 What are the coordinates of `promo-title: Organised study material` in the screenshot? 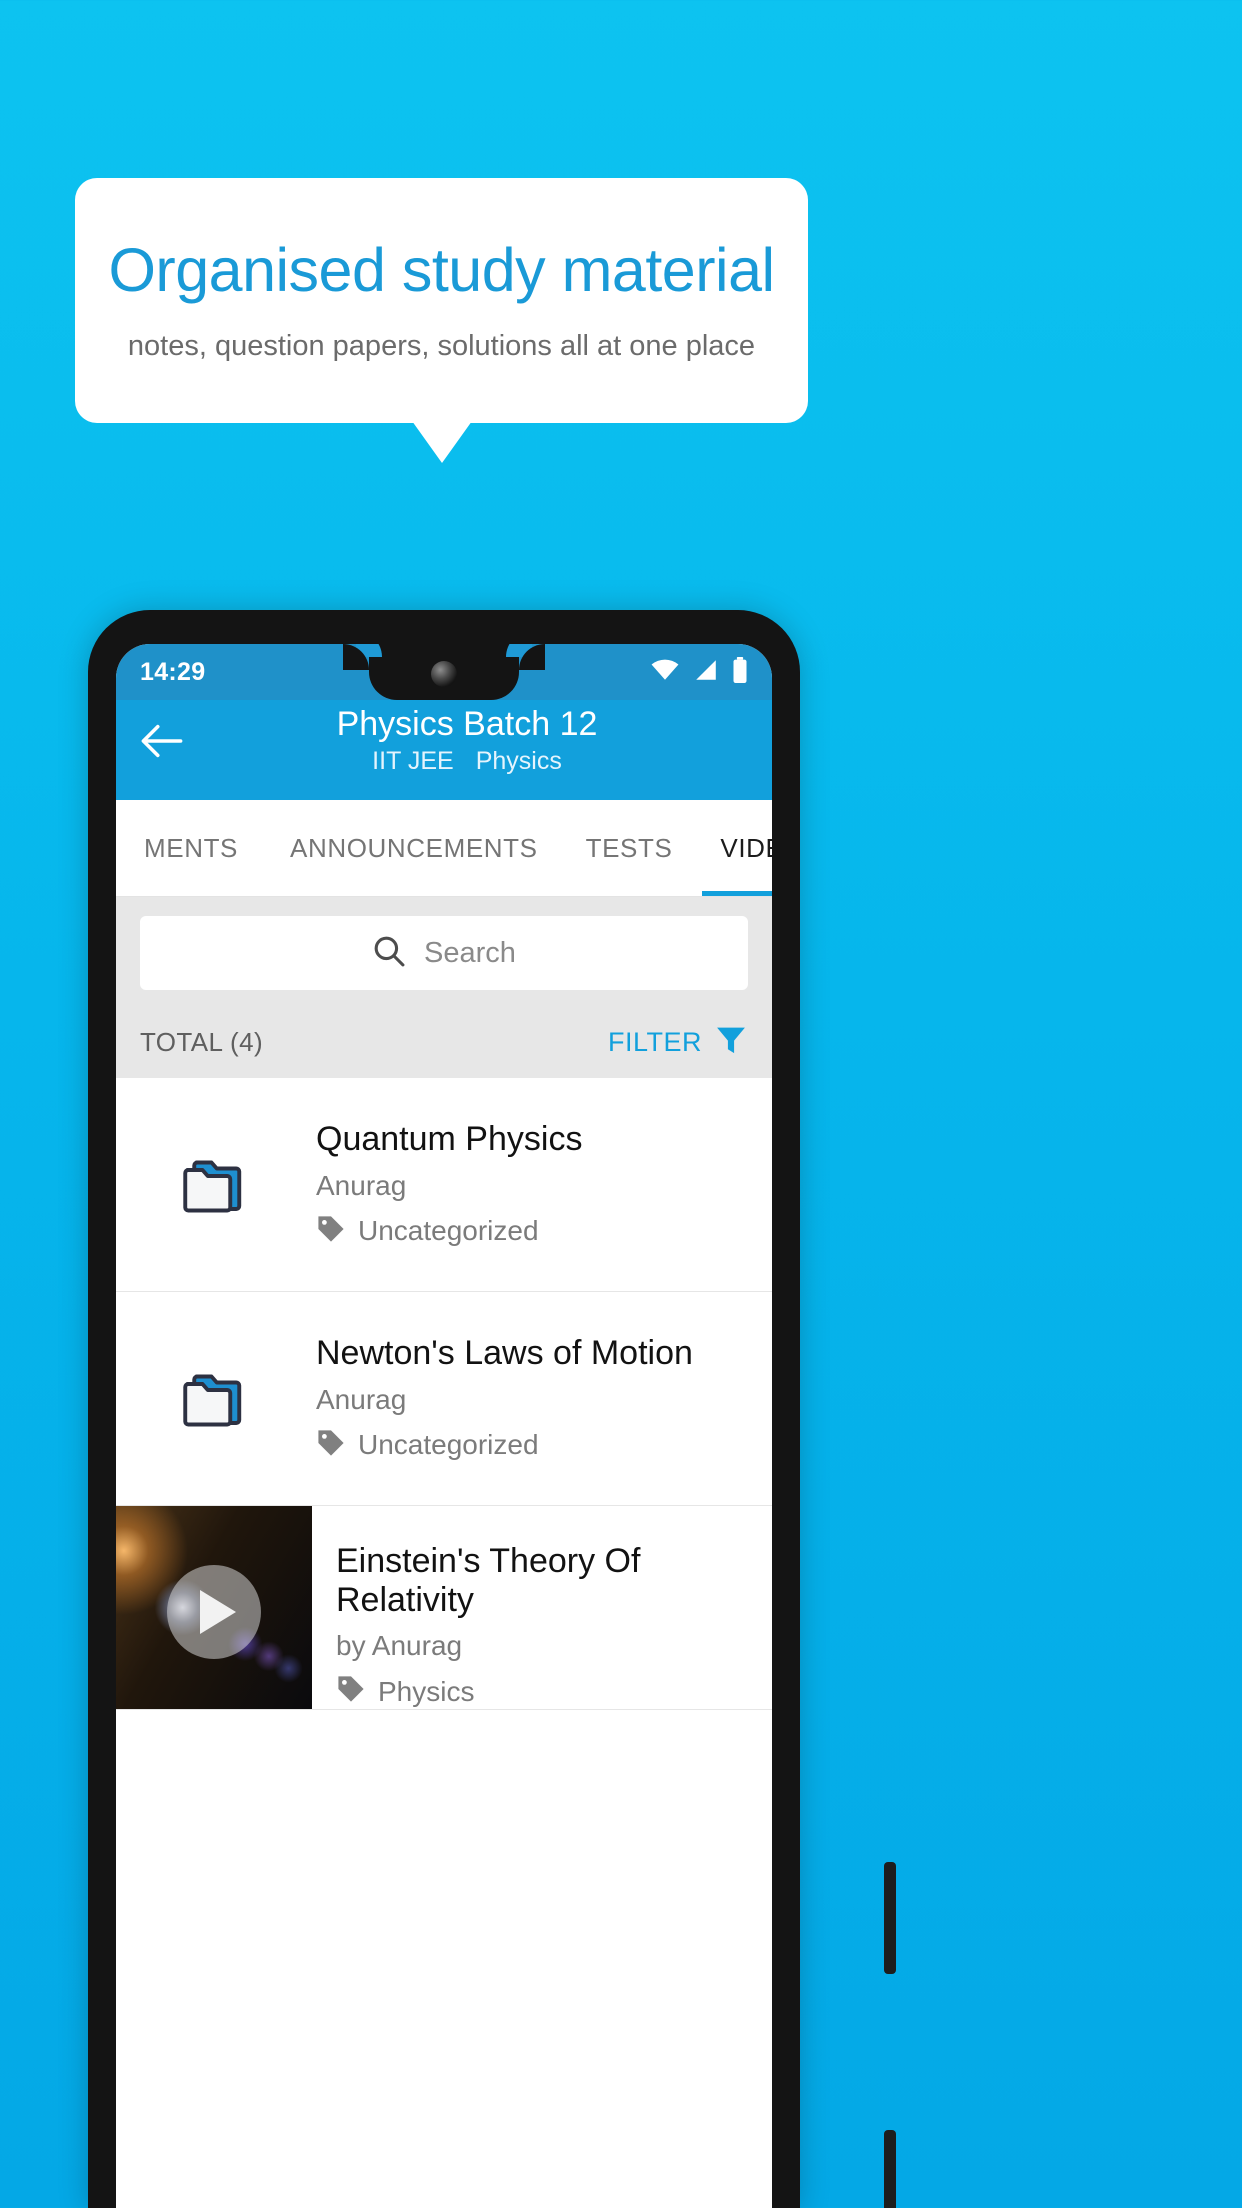 It's located at (441, 269).